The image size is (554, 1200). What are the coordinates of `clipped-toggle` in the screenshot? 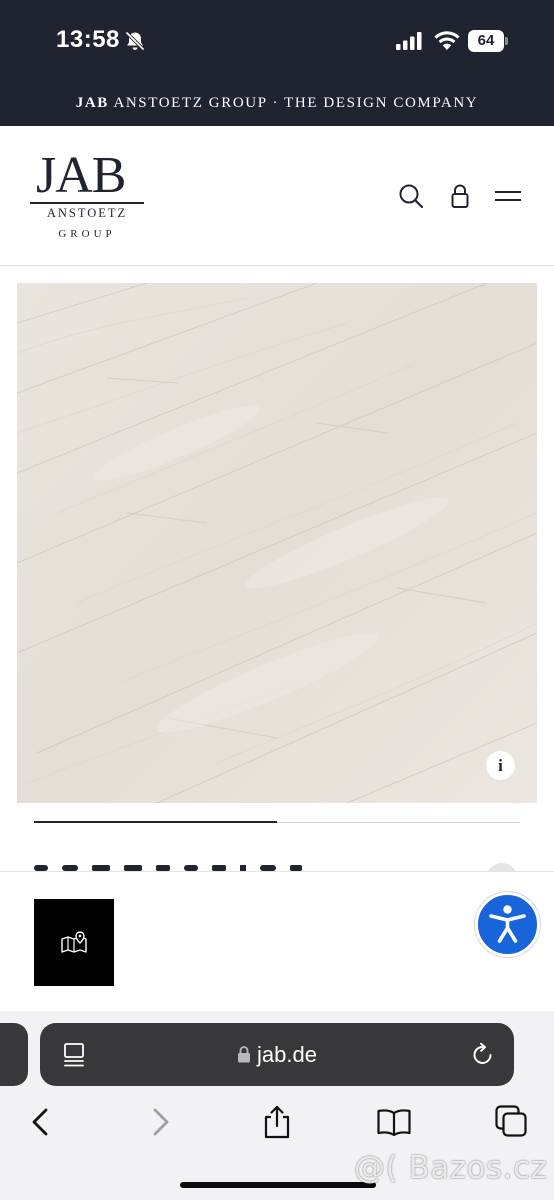 It's located at (502, 867).